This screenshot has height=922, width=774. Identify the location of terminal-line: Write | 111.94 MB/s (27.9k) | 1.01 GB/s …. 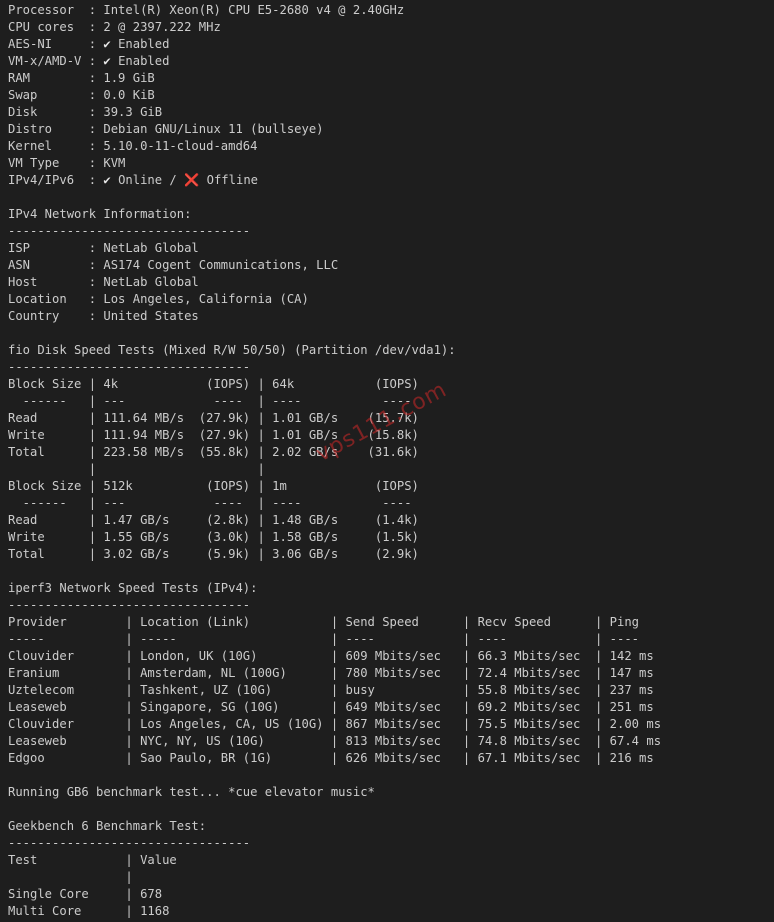
(213, 435).